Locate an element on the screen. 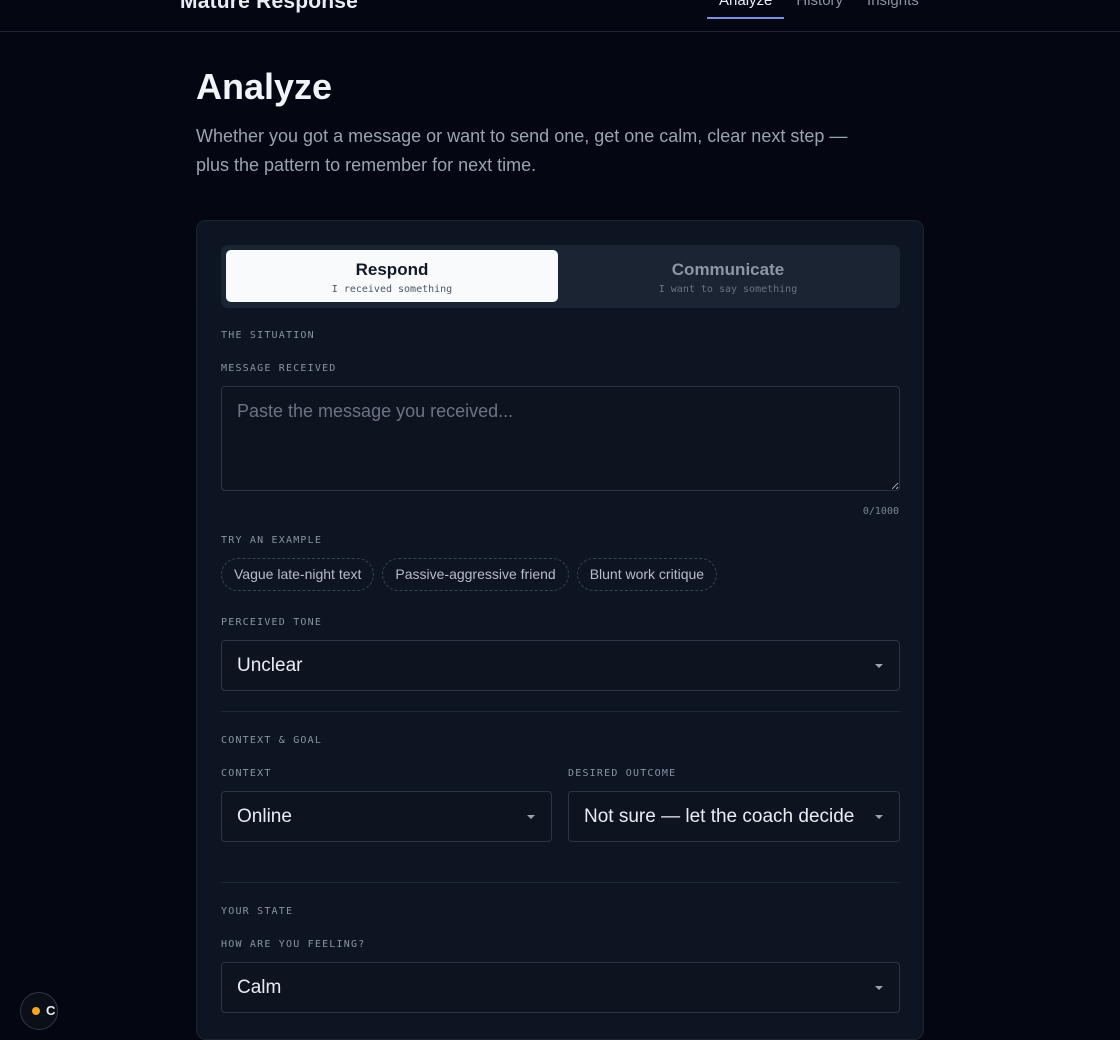 The height and width of the screenshot is (1040, 1120). mode-communicate-button: Communicate I want to say something is located at coordinates (728, 276).